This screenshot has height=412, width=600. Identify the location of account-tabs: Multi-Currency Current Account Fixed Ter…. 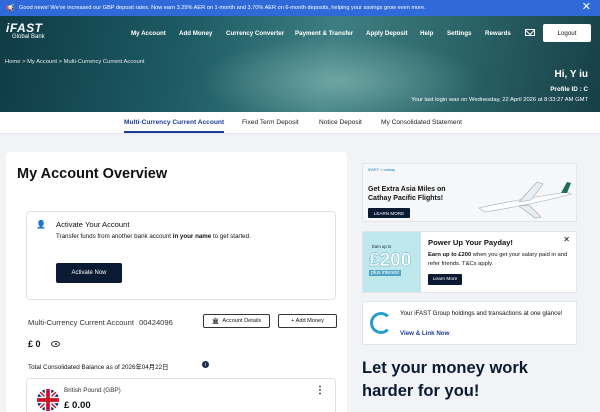
(300, 123).